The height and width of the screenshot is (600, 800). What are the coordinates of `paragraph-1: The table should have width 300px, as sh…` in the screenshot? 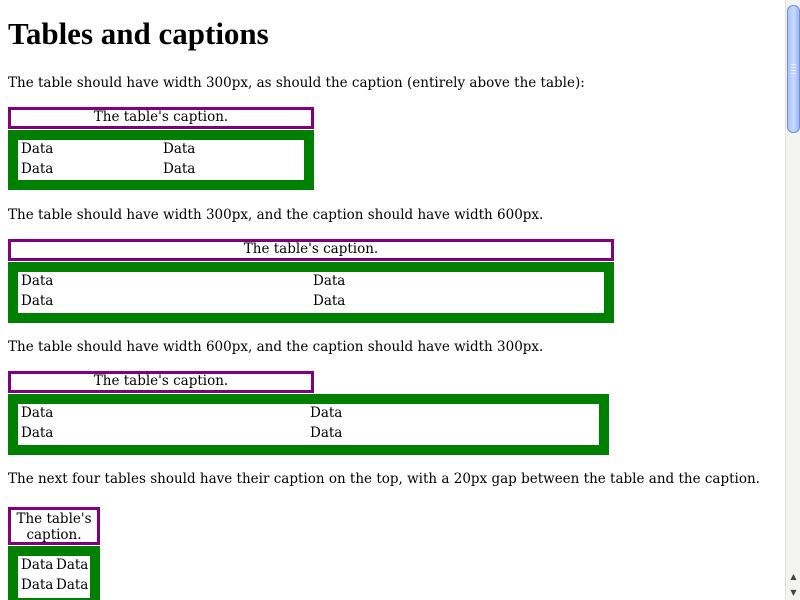 It's located at (296, 83).